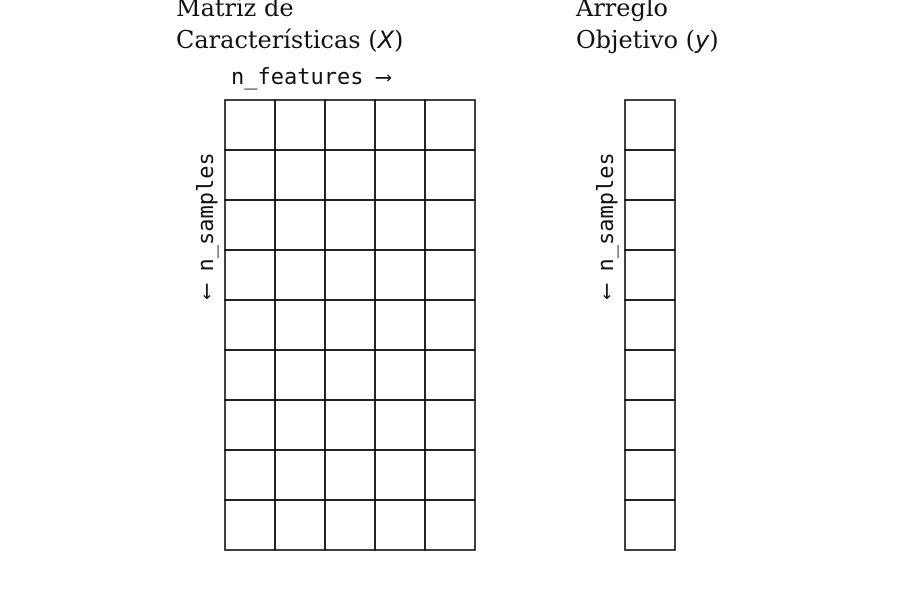 The image size is (900, 600). What do you see at coordinates (235, 11) in the screenshot?
I see `matrix-title-line1: Matriz de` at bounding box center [235, 11].